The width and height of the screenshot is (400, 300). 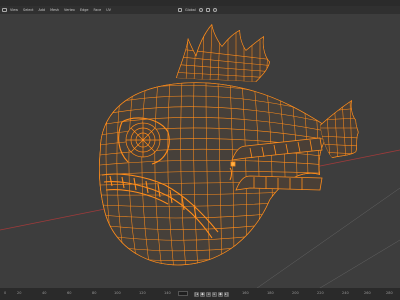 I want to click on header-menu: View Select Add Mesh Vertex Edge Face UV, so click(x=59, y=10).